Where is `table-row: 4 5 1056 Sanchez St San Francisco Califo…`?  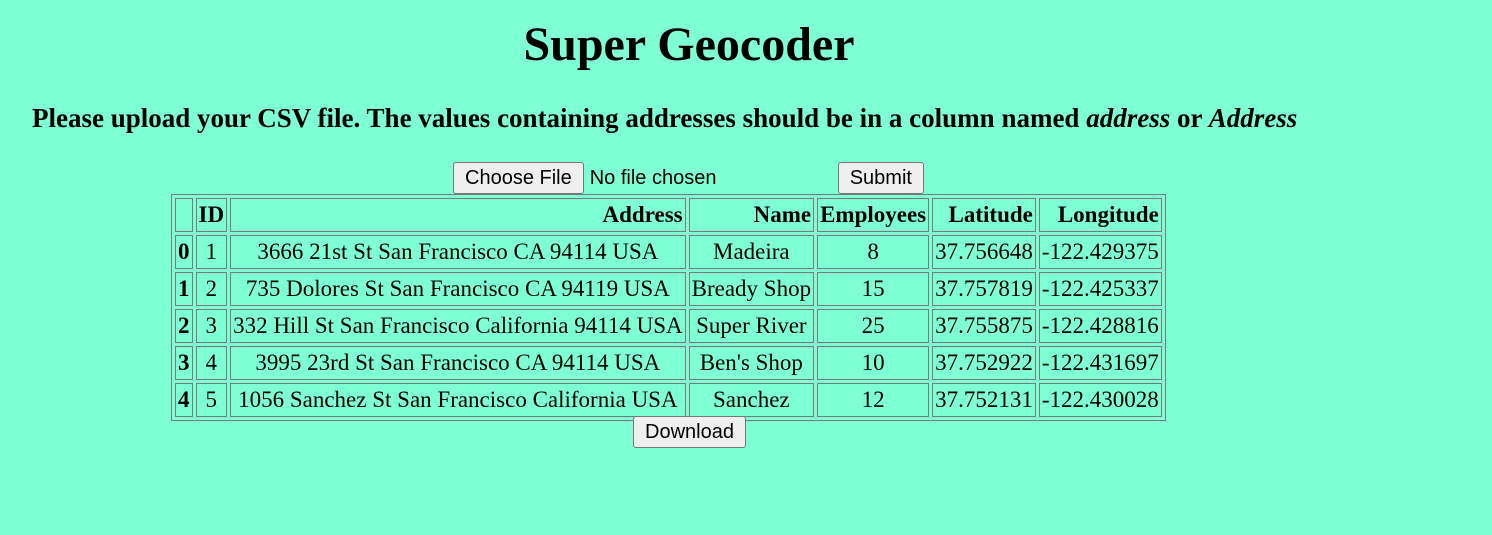
table-row: 4 5 1056 Sanchez St San Francisco Califo… is located at coordinates (668, 400).